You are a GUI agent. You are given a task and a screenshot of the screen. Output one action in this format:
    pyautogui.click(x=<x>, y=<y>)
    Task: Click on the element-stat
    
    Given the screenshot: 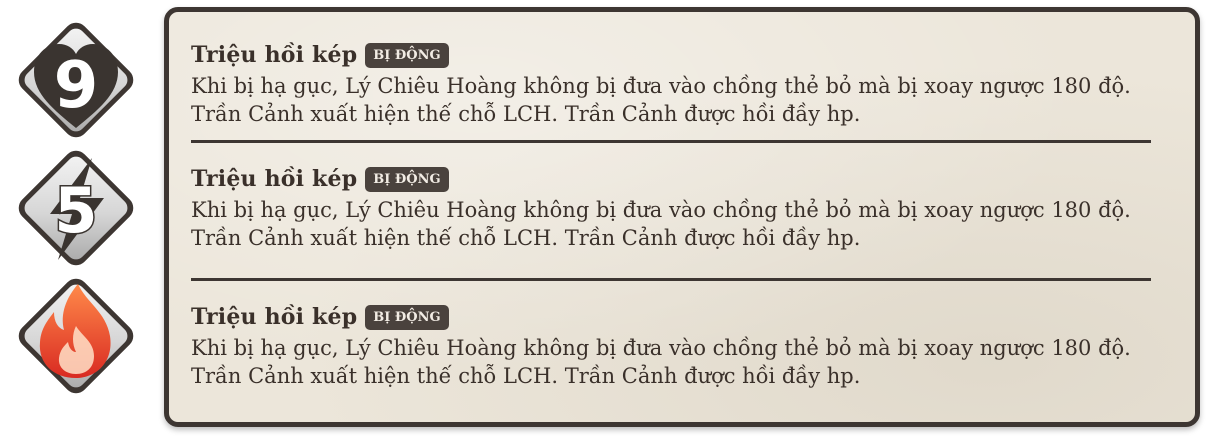 What is the action you would take?
    pyautogui.click(x=76, y=336)
    